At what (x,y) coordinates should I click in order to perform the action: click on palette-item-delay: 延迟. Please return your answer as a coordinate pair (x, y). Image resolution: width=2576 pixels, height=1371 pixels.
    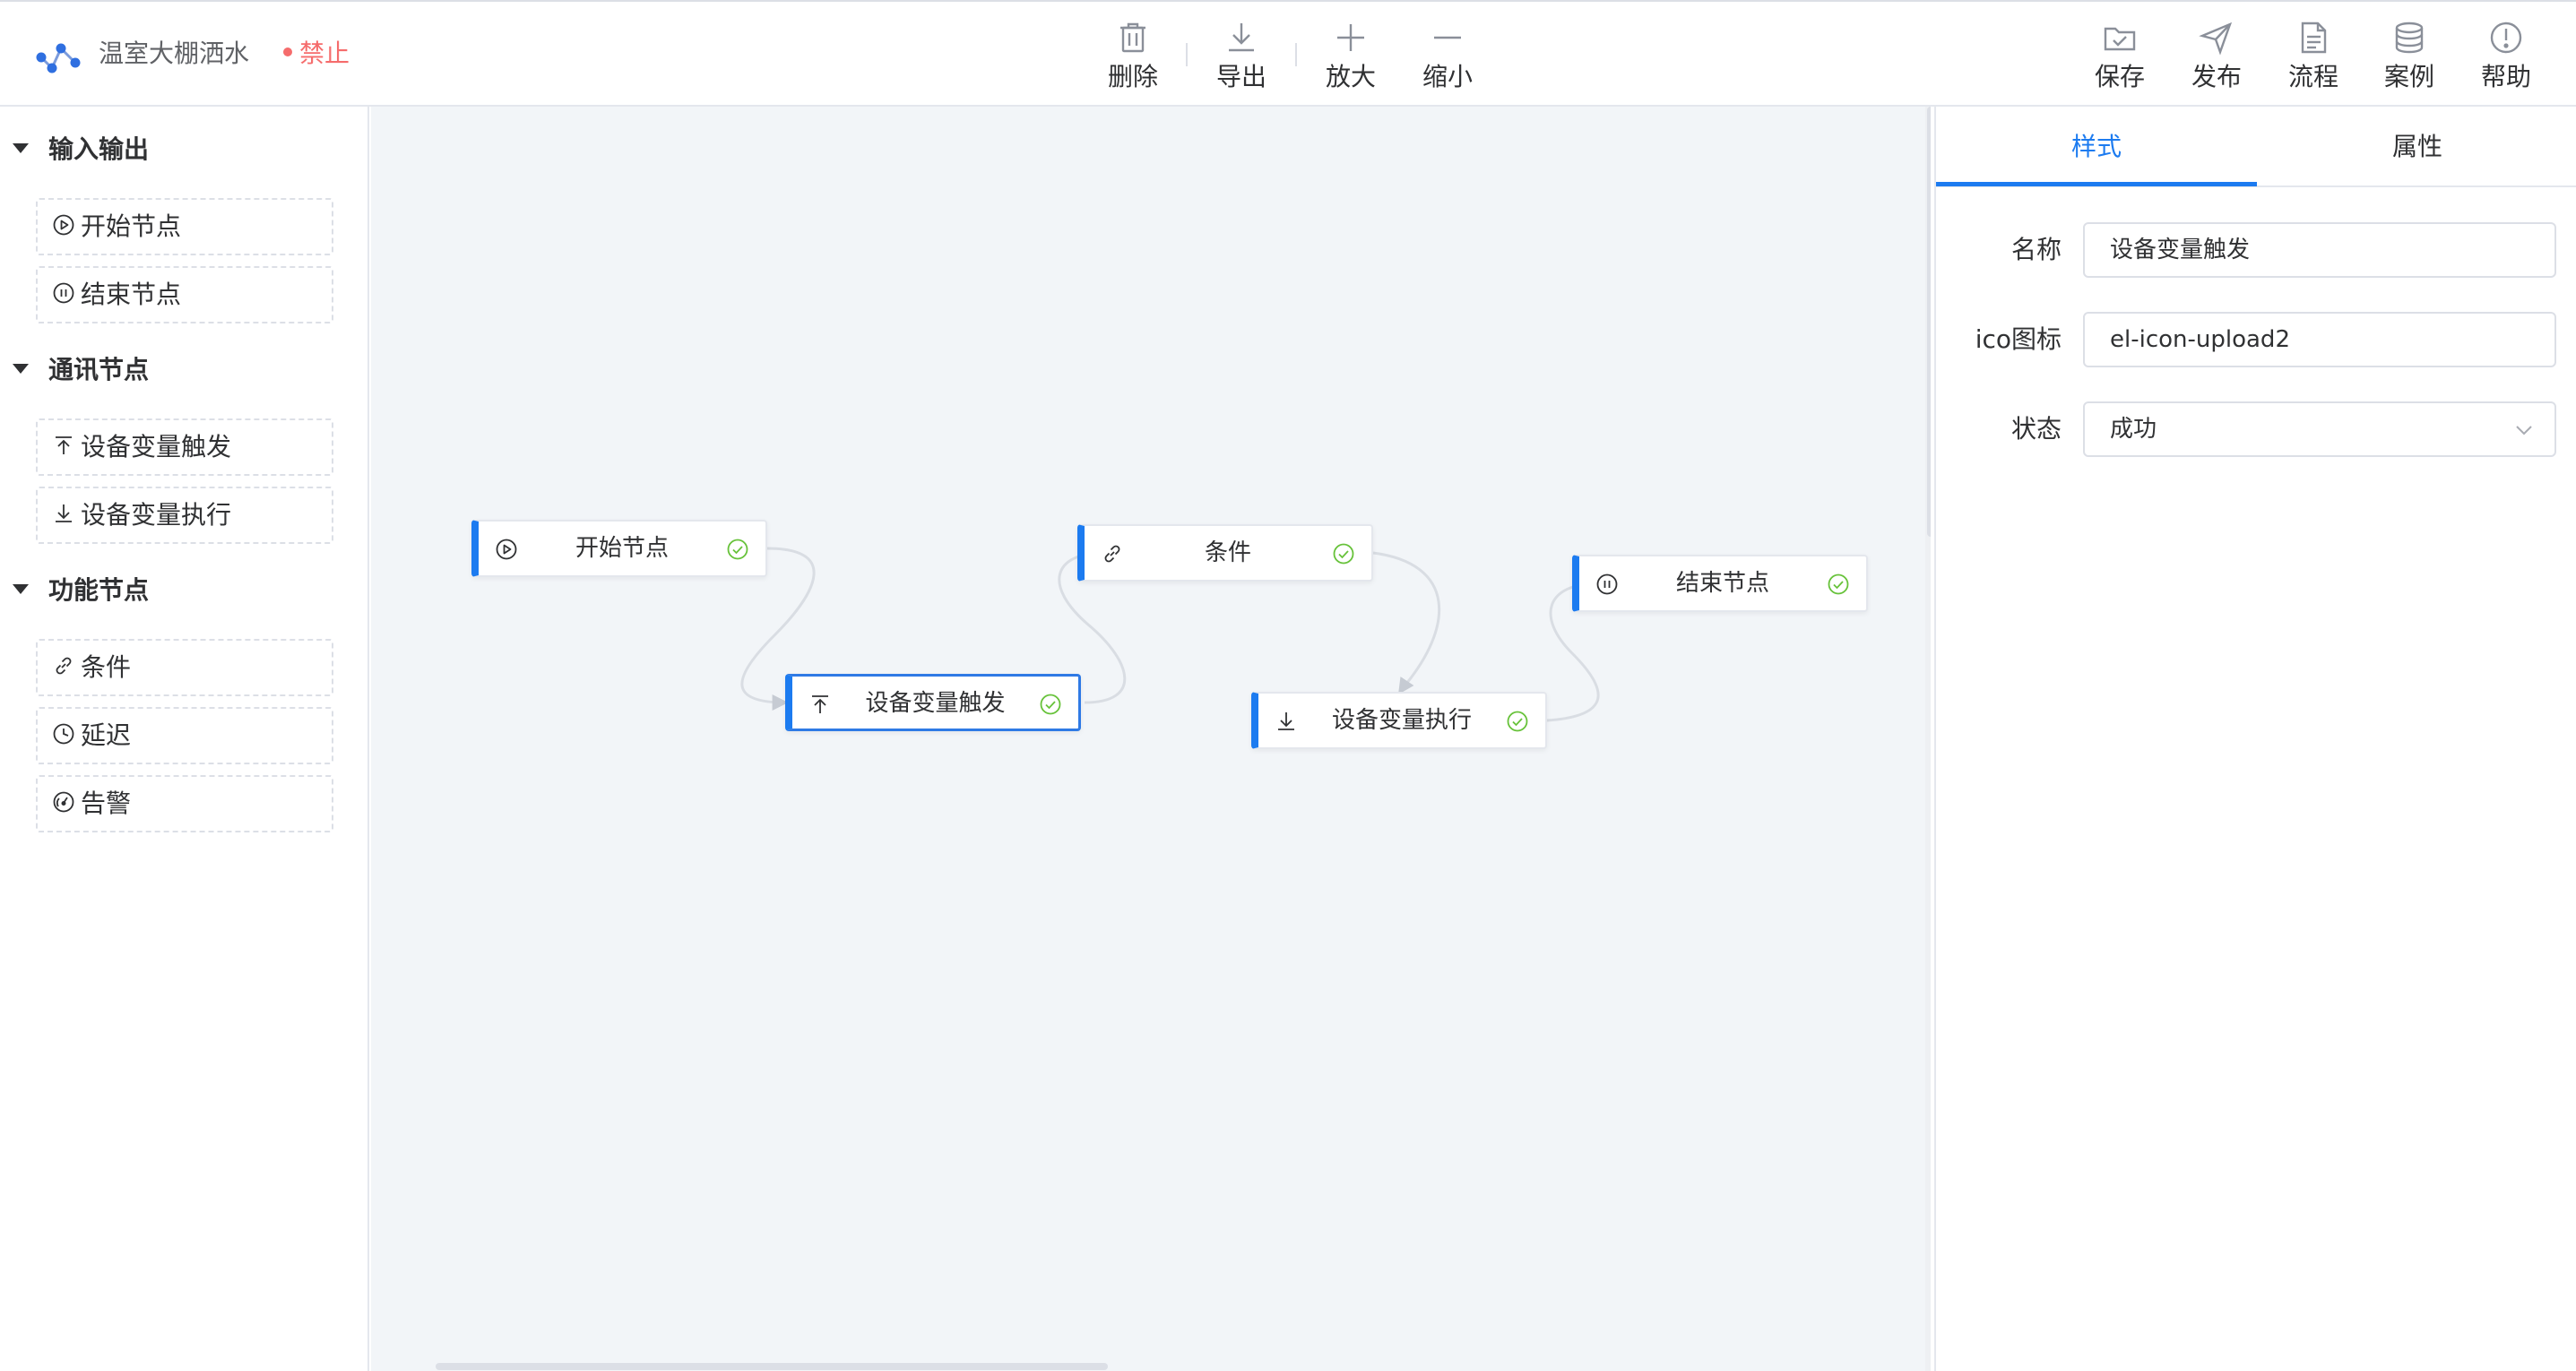
    Looking at the image, I should click on (184, 736).